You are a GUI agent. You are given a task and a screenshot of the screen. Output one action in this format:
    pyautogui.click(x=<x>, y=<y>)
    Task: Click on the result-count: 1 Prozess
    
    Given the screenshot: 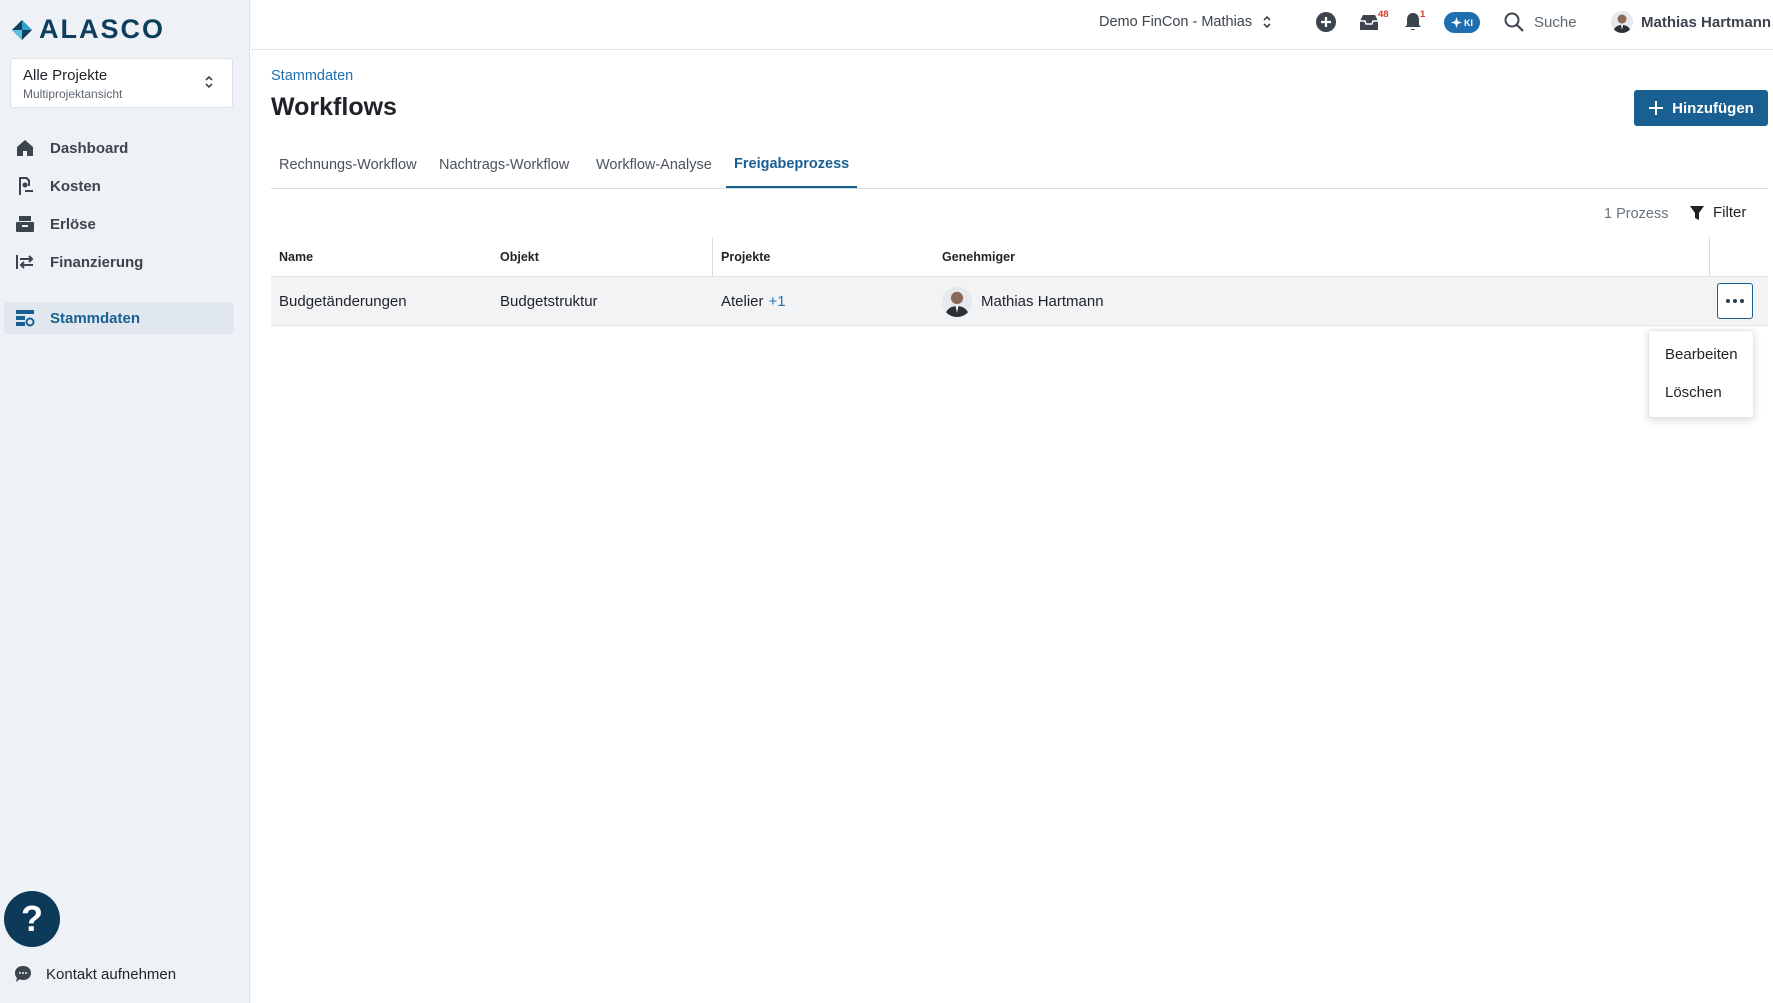 What is the action you would take?
    pyautogui.click(x=1636, y=214)
    